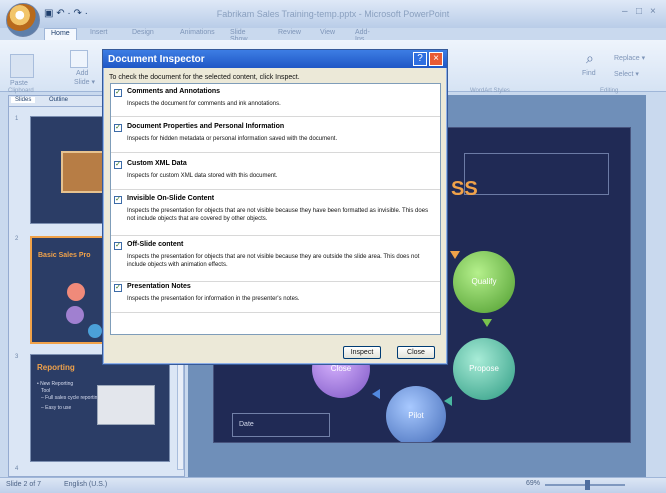 The image size is (666, 493). I want to click on replace-label: Replace ▾, so click(629, 58).